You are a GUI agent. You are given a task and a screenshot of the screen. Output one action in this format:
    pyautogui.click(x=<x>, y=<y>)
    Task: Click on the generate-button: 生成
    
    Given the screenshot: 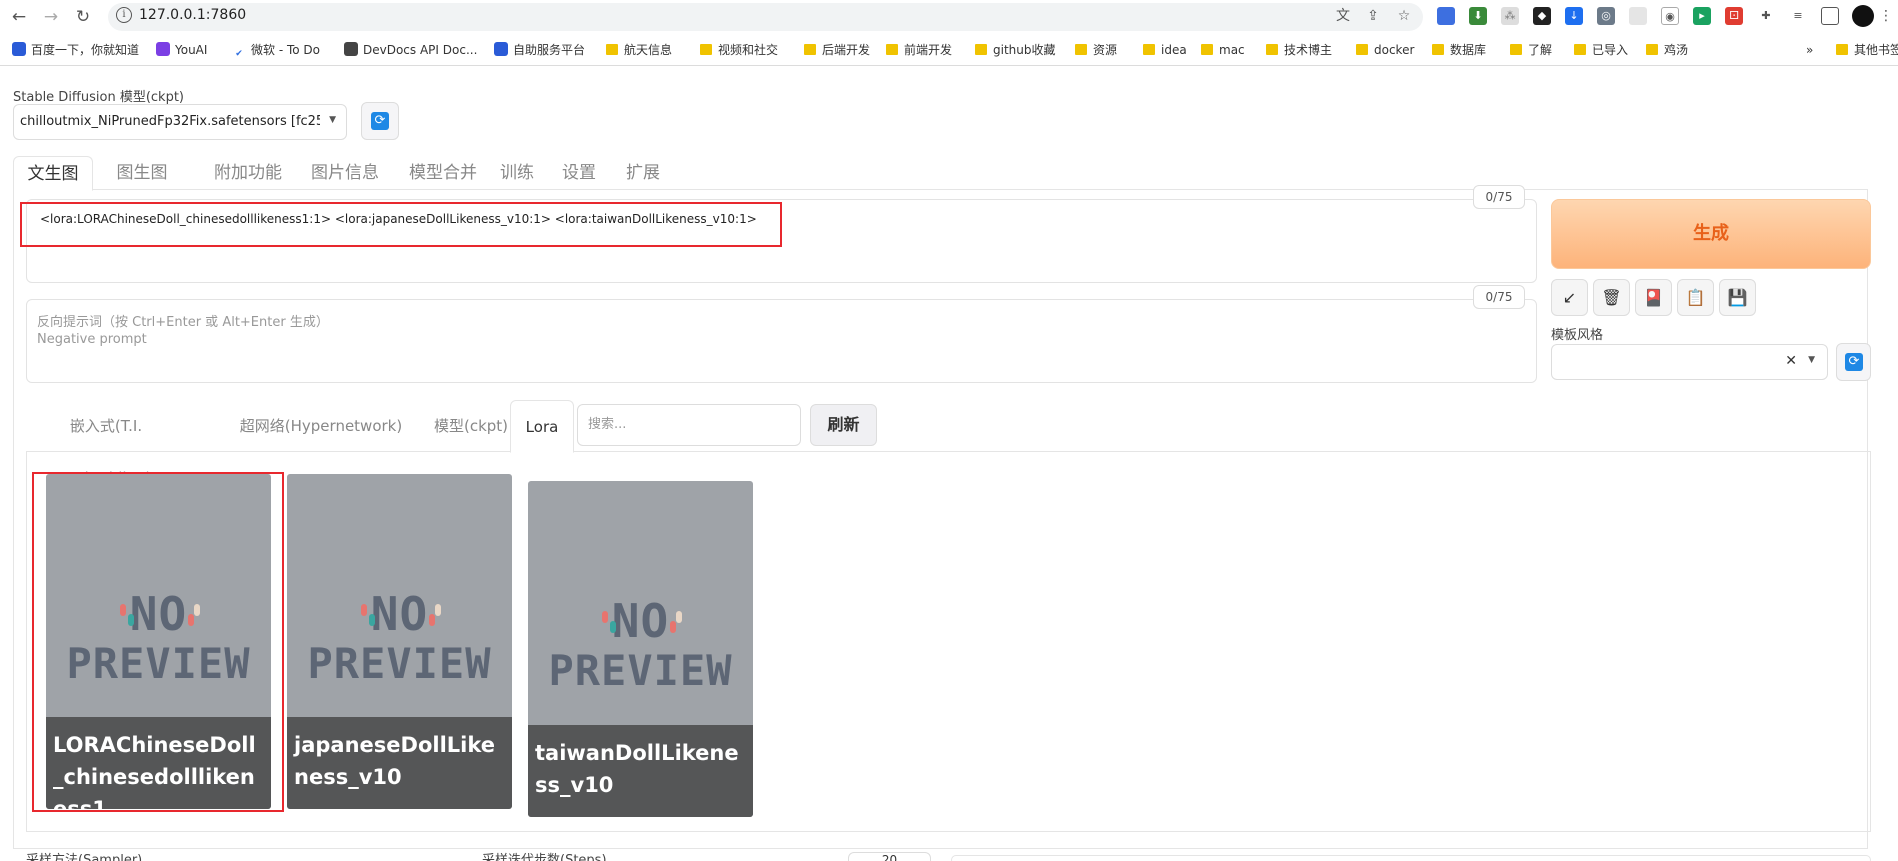 What is the action you would take?
    pyautogui.click(x=1711, y=234)
    